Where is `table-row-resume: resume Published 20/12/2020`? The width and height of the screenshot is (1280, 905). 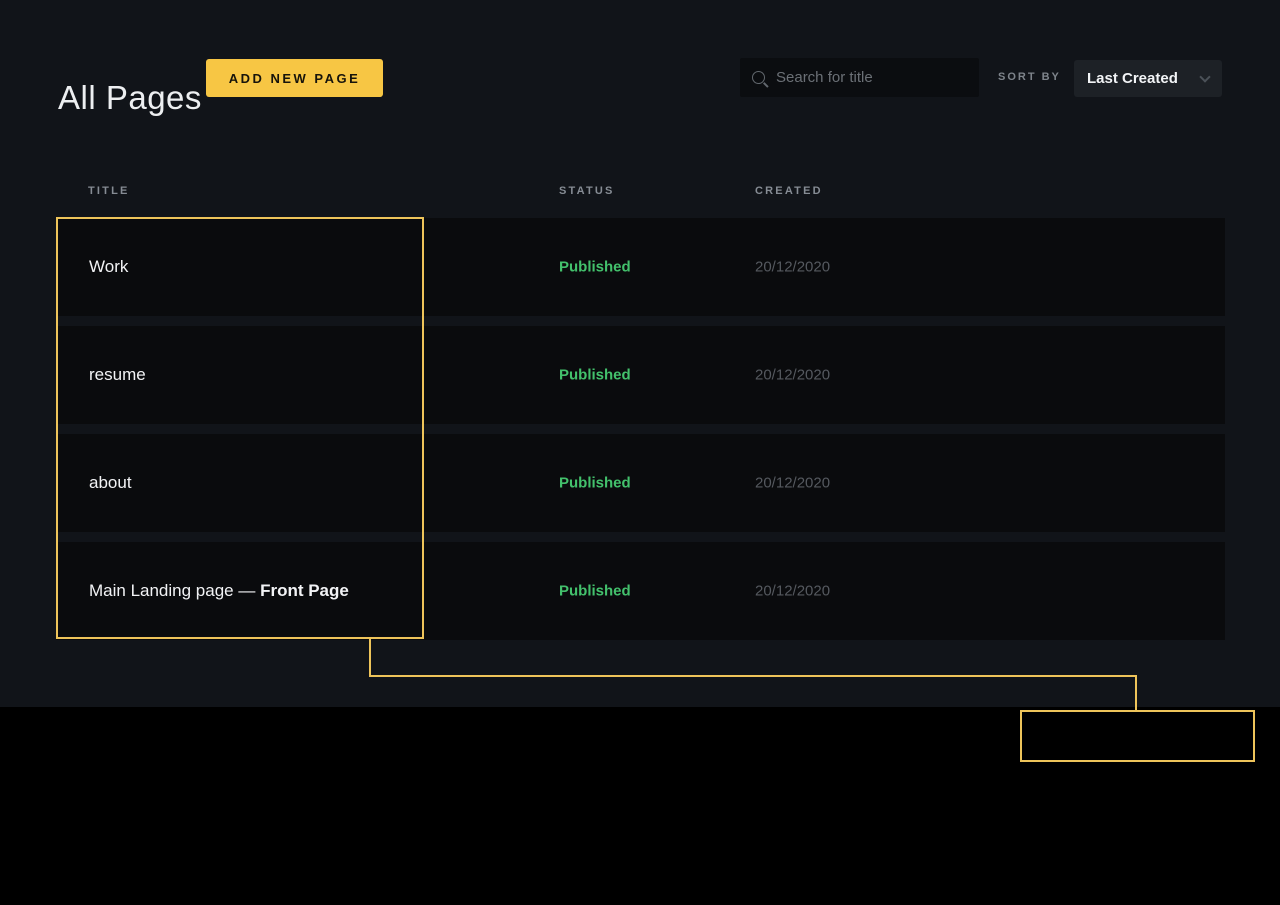
table-row-resume: resume Published 20/12/2020 is located at coordinates (640, 375).